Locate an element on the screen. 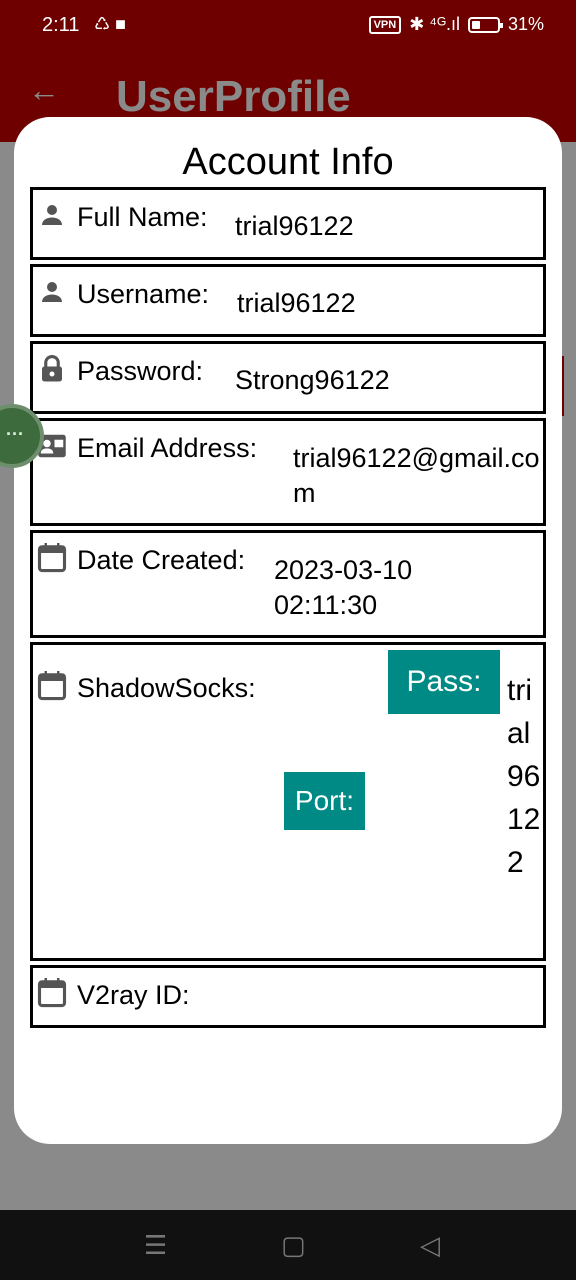  v2ray-row: V2ray ID: is located at coordinates (288, 996).